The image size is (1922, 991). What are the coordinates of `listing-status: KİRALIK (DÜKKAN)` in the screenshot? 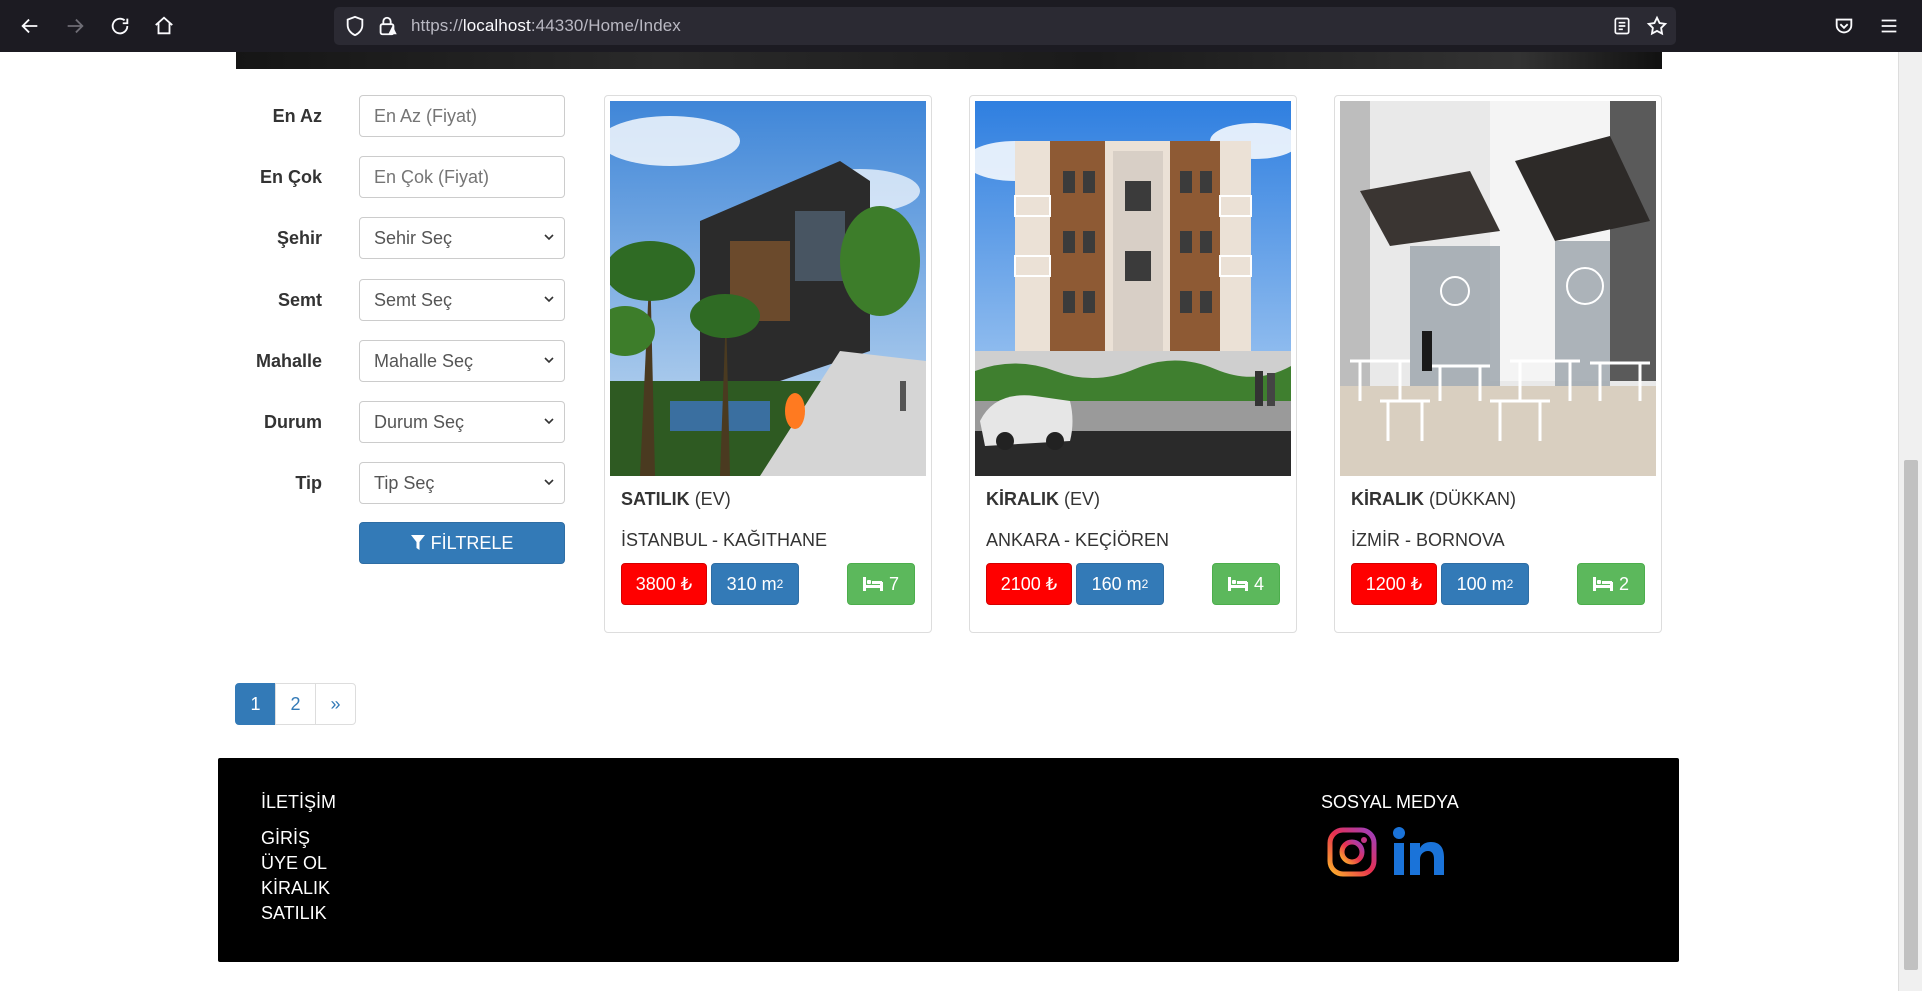 It's located at (1433, 499).